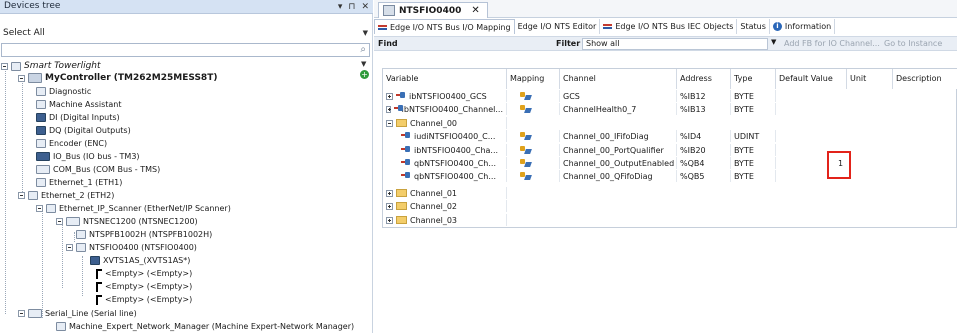 This screenshot has width=957, height=333. I want to click on tree-node-label: Smart Towerlight, so click(62, 66).